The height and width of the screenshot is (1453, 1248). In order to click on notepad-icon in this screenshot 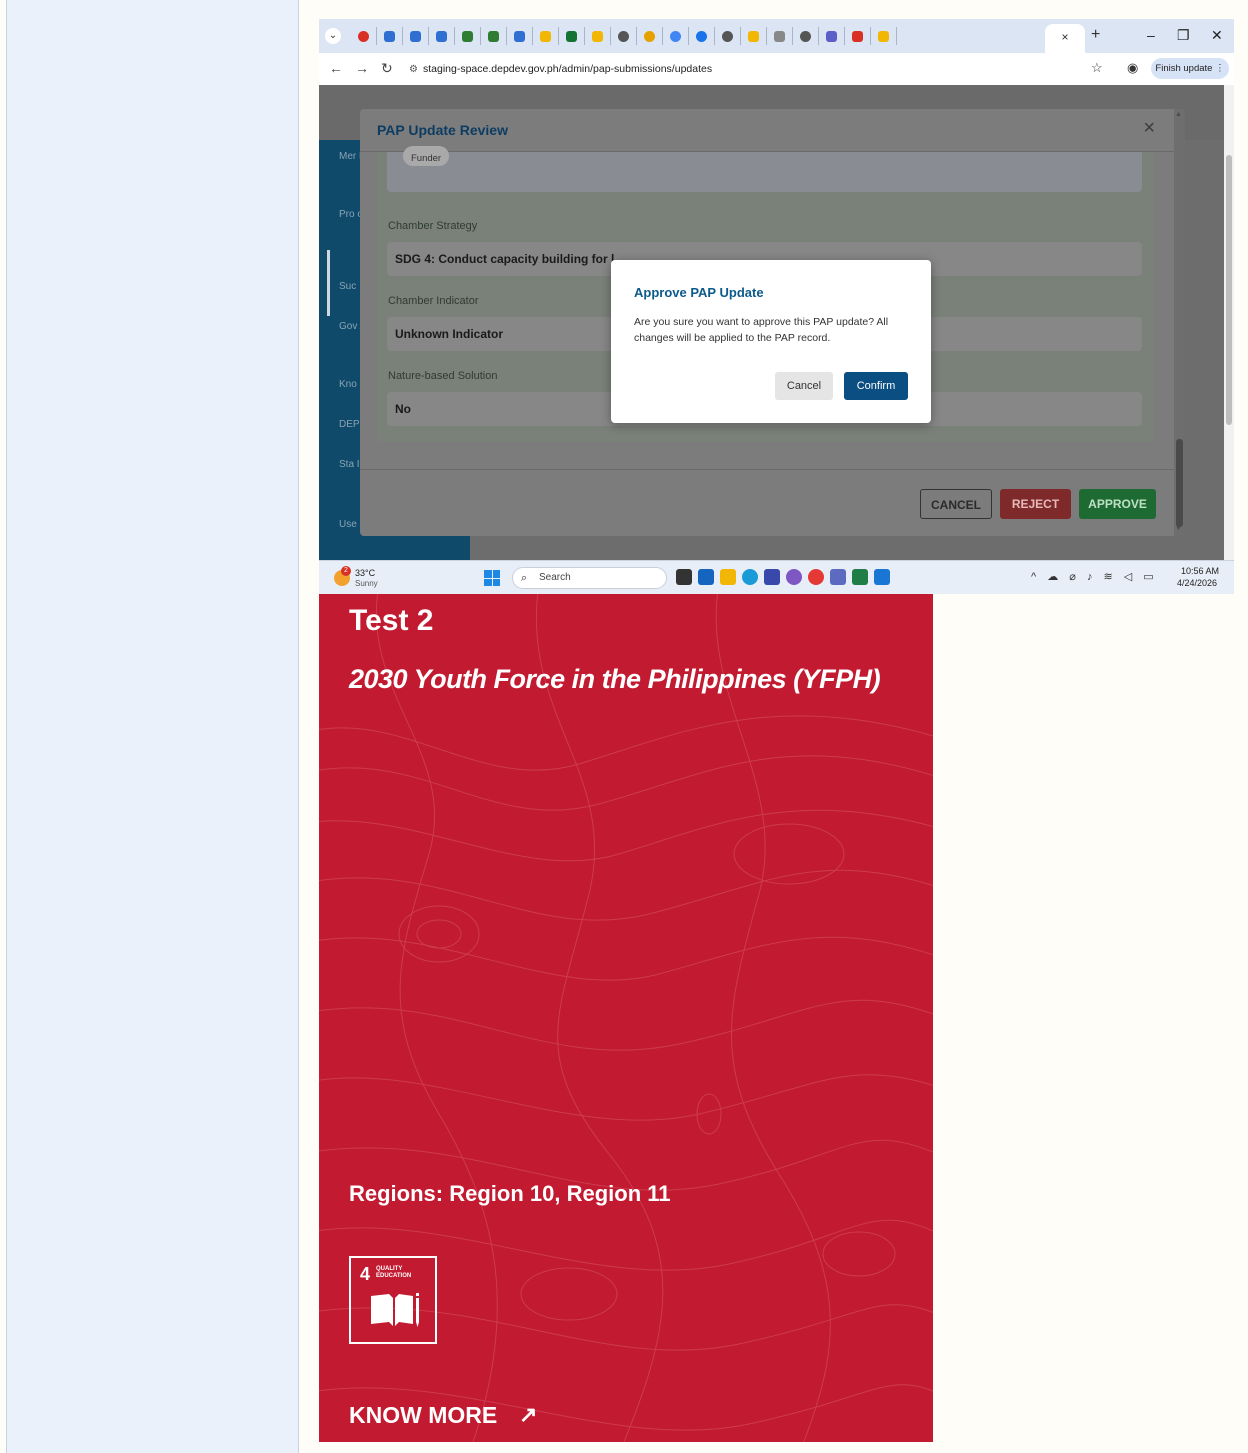, I will do `click(838, 577)`.